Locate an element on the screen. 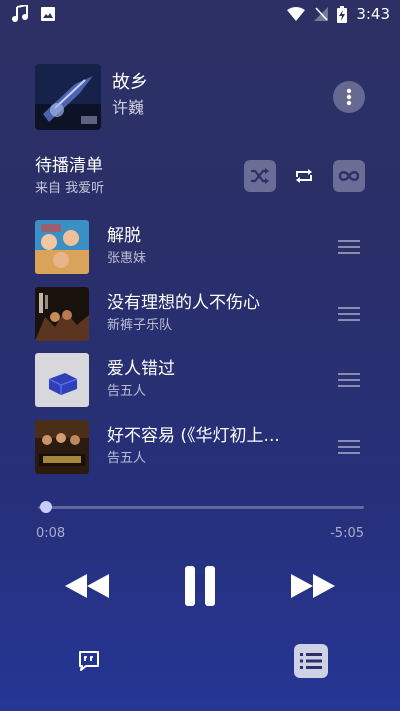 This screenshot has height=711, width=400. music-note-icon is located at coordinates (20, 13).